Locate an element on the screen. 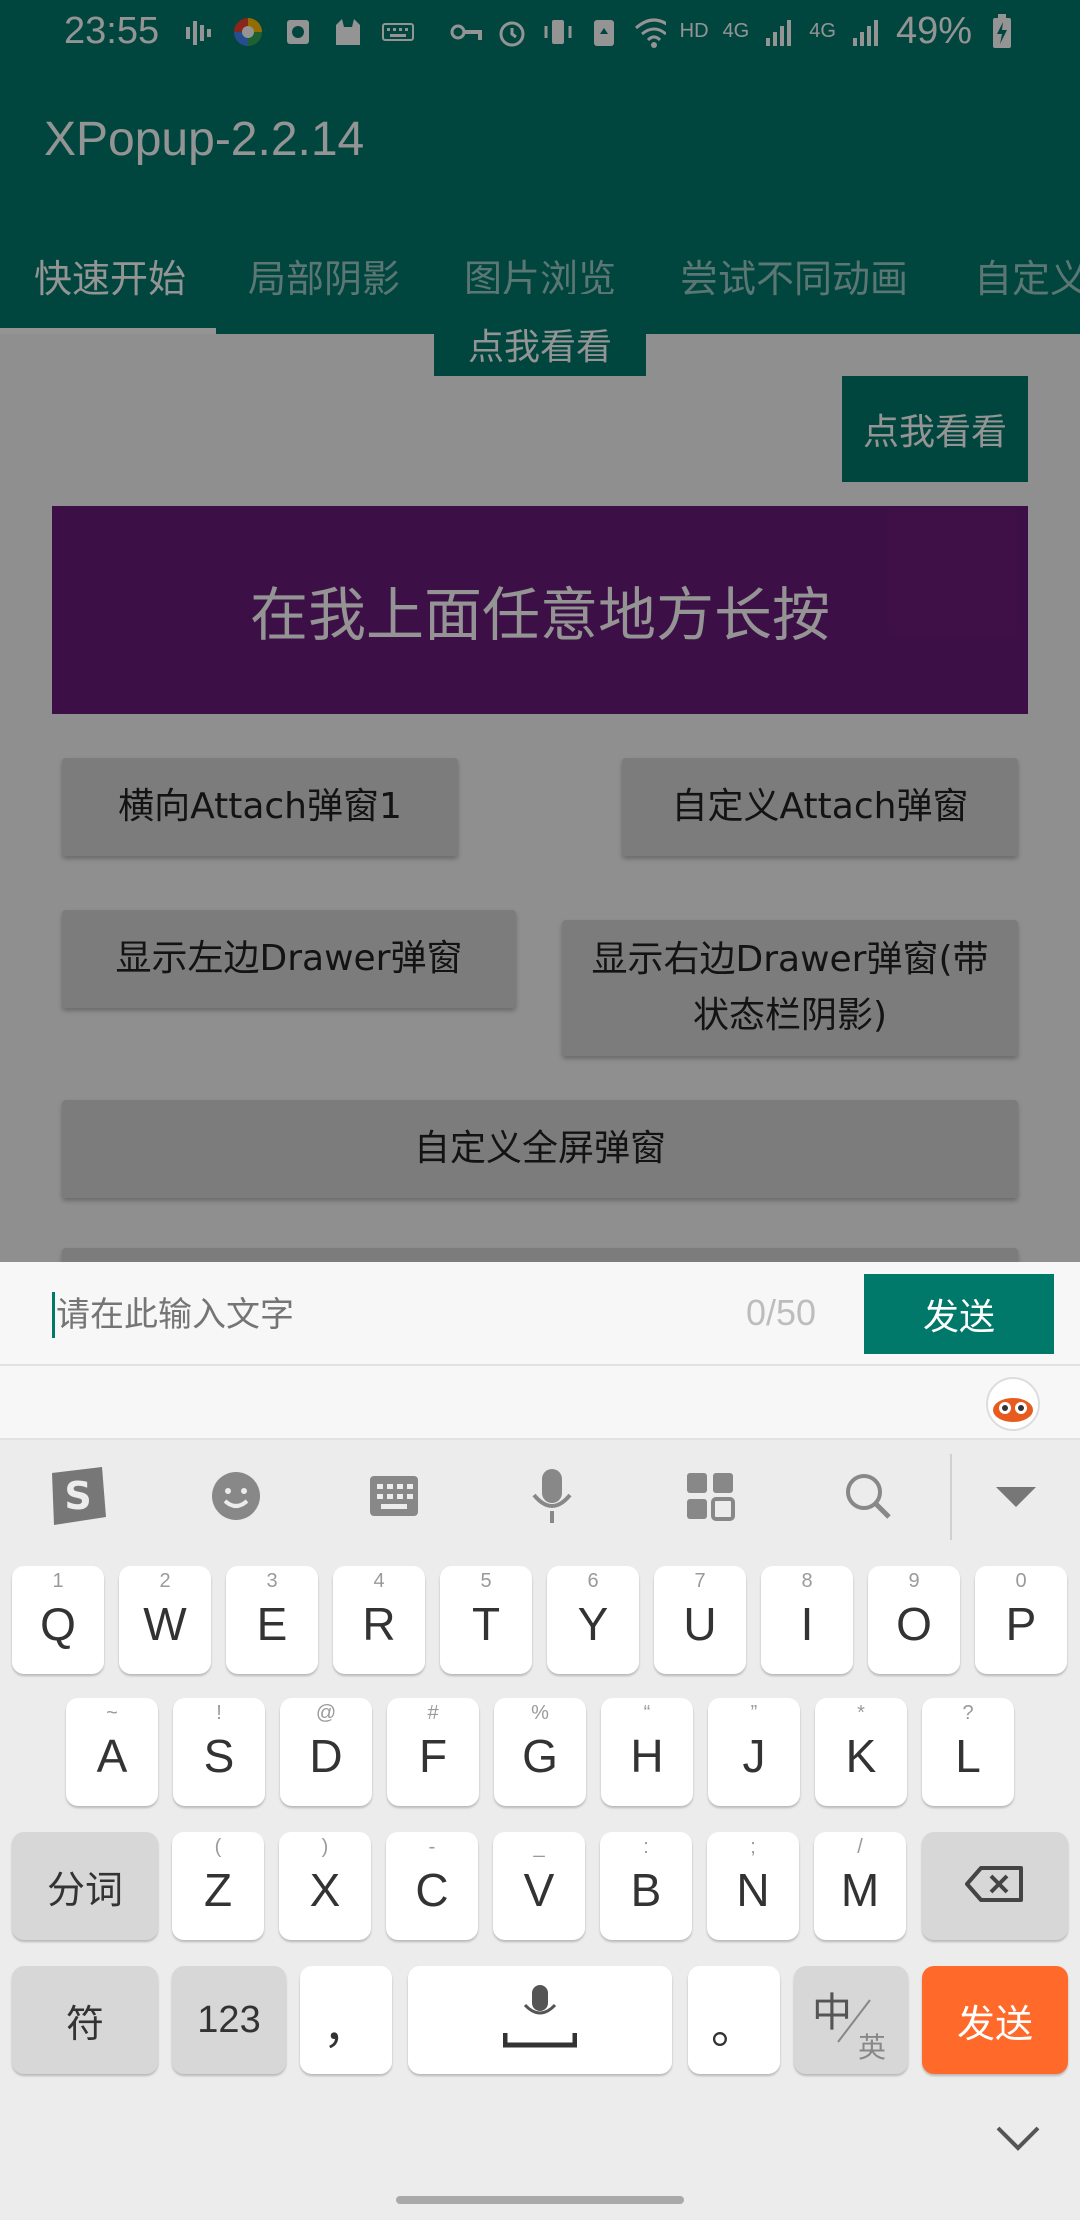 This screenshot has height=2220, width=1080. toolbar-divider is located at coordinates (951, 1497).